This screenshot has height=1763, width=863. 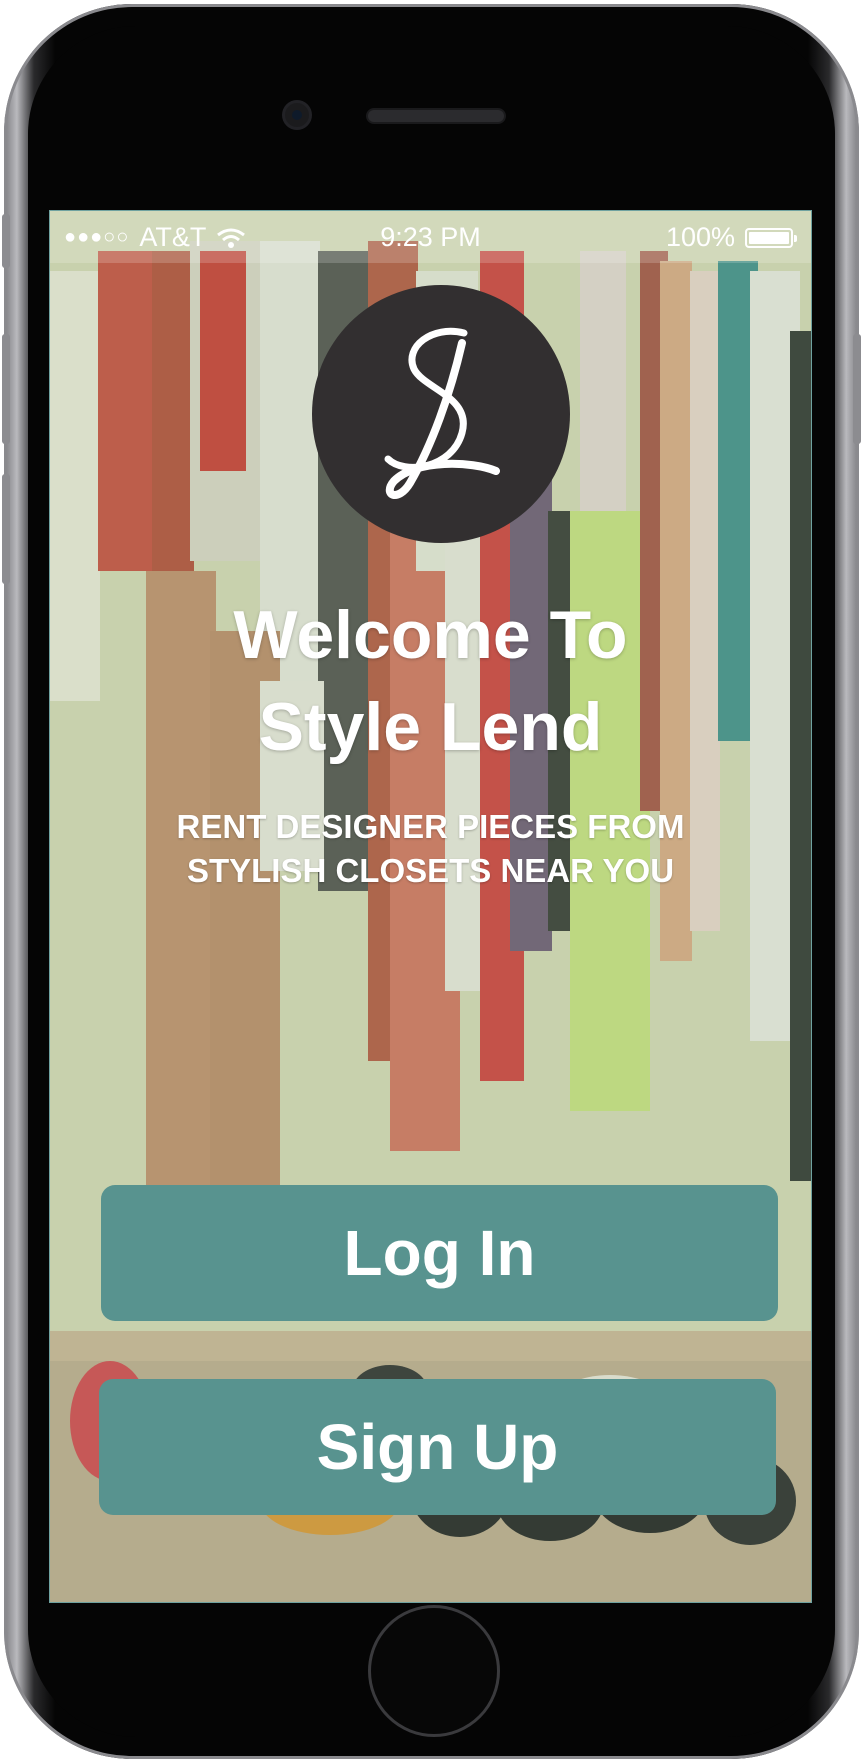 I want to click on welcome-subtitle-line2: STYLISH CLOSETS NEAR YOU, so click(x=430, y=870).